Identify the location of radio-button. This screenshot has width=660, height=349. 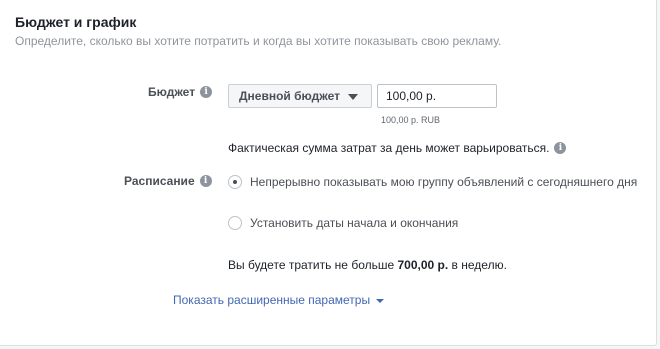
(235, 223).